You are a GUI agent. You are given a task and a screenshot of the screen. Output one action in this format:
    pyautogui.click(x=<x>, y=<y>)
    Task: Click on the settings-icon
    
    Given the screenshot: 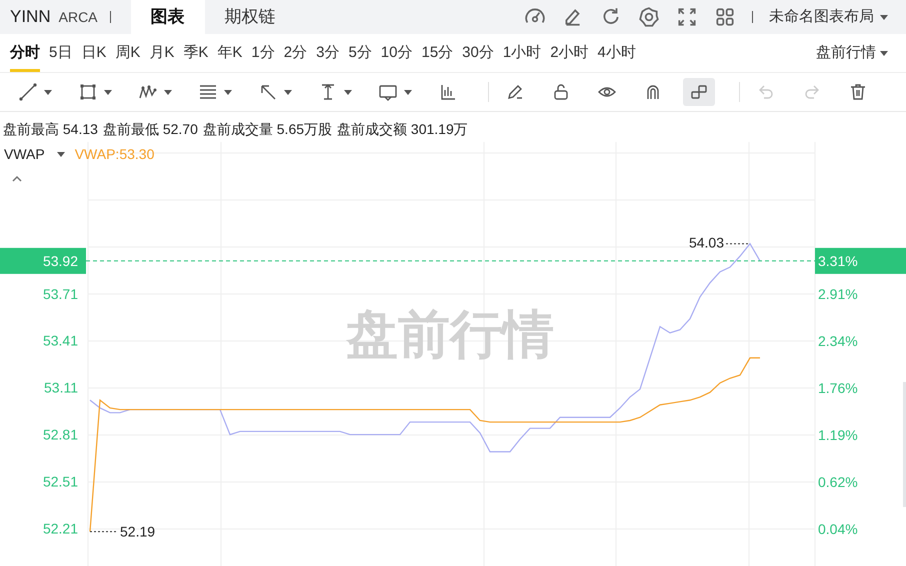 What is the action you would take?
    pyautogui.click(x=649, y=17)
    